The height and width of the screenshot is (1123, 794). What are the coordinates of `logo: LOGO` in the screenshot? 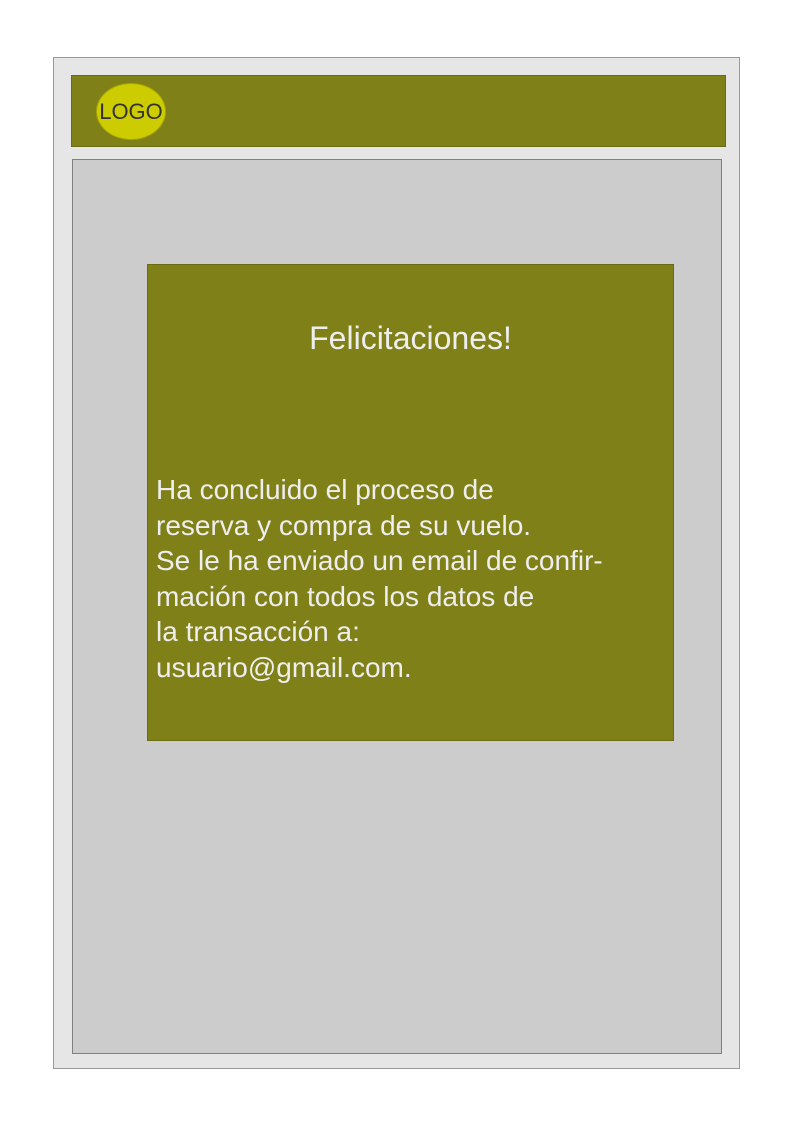 It's located at (131, 111).